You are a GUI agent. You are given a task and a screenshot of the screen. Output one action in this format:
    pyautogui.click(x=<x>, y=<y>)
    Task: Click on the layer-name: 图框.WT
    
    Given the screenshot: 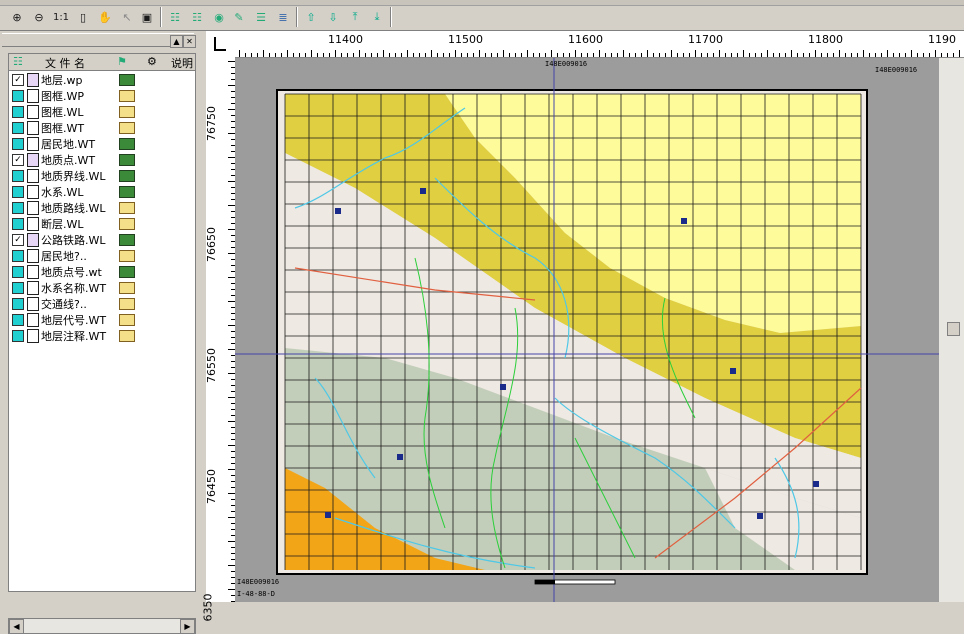 What is the action you would take?
    pyautogui.click(x=63, y=128)
    